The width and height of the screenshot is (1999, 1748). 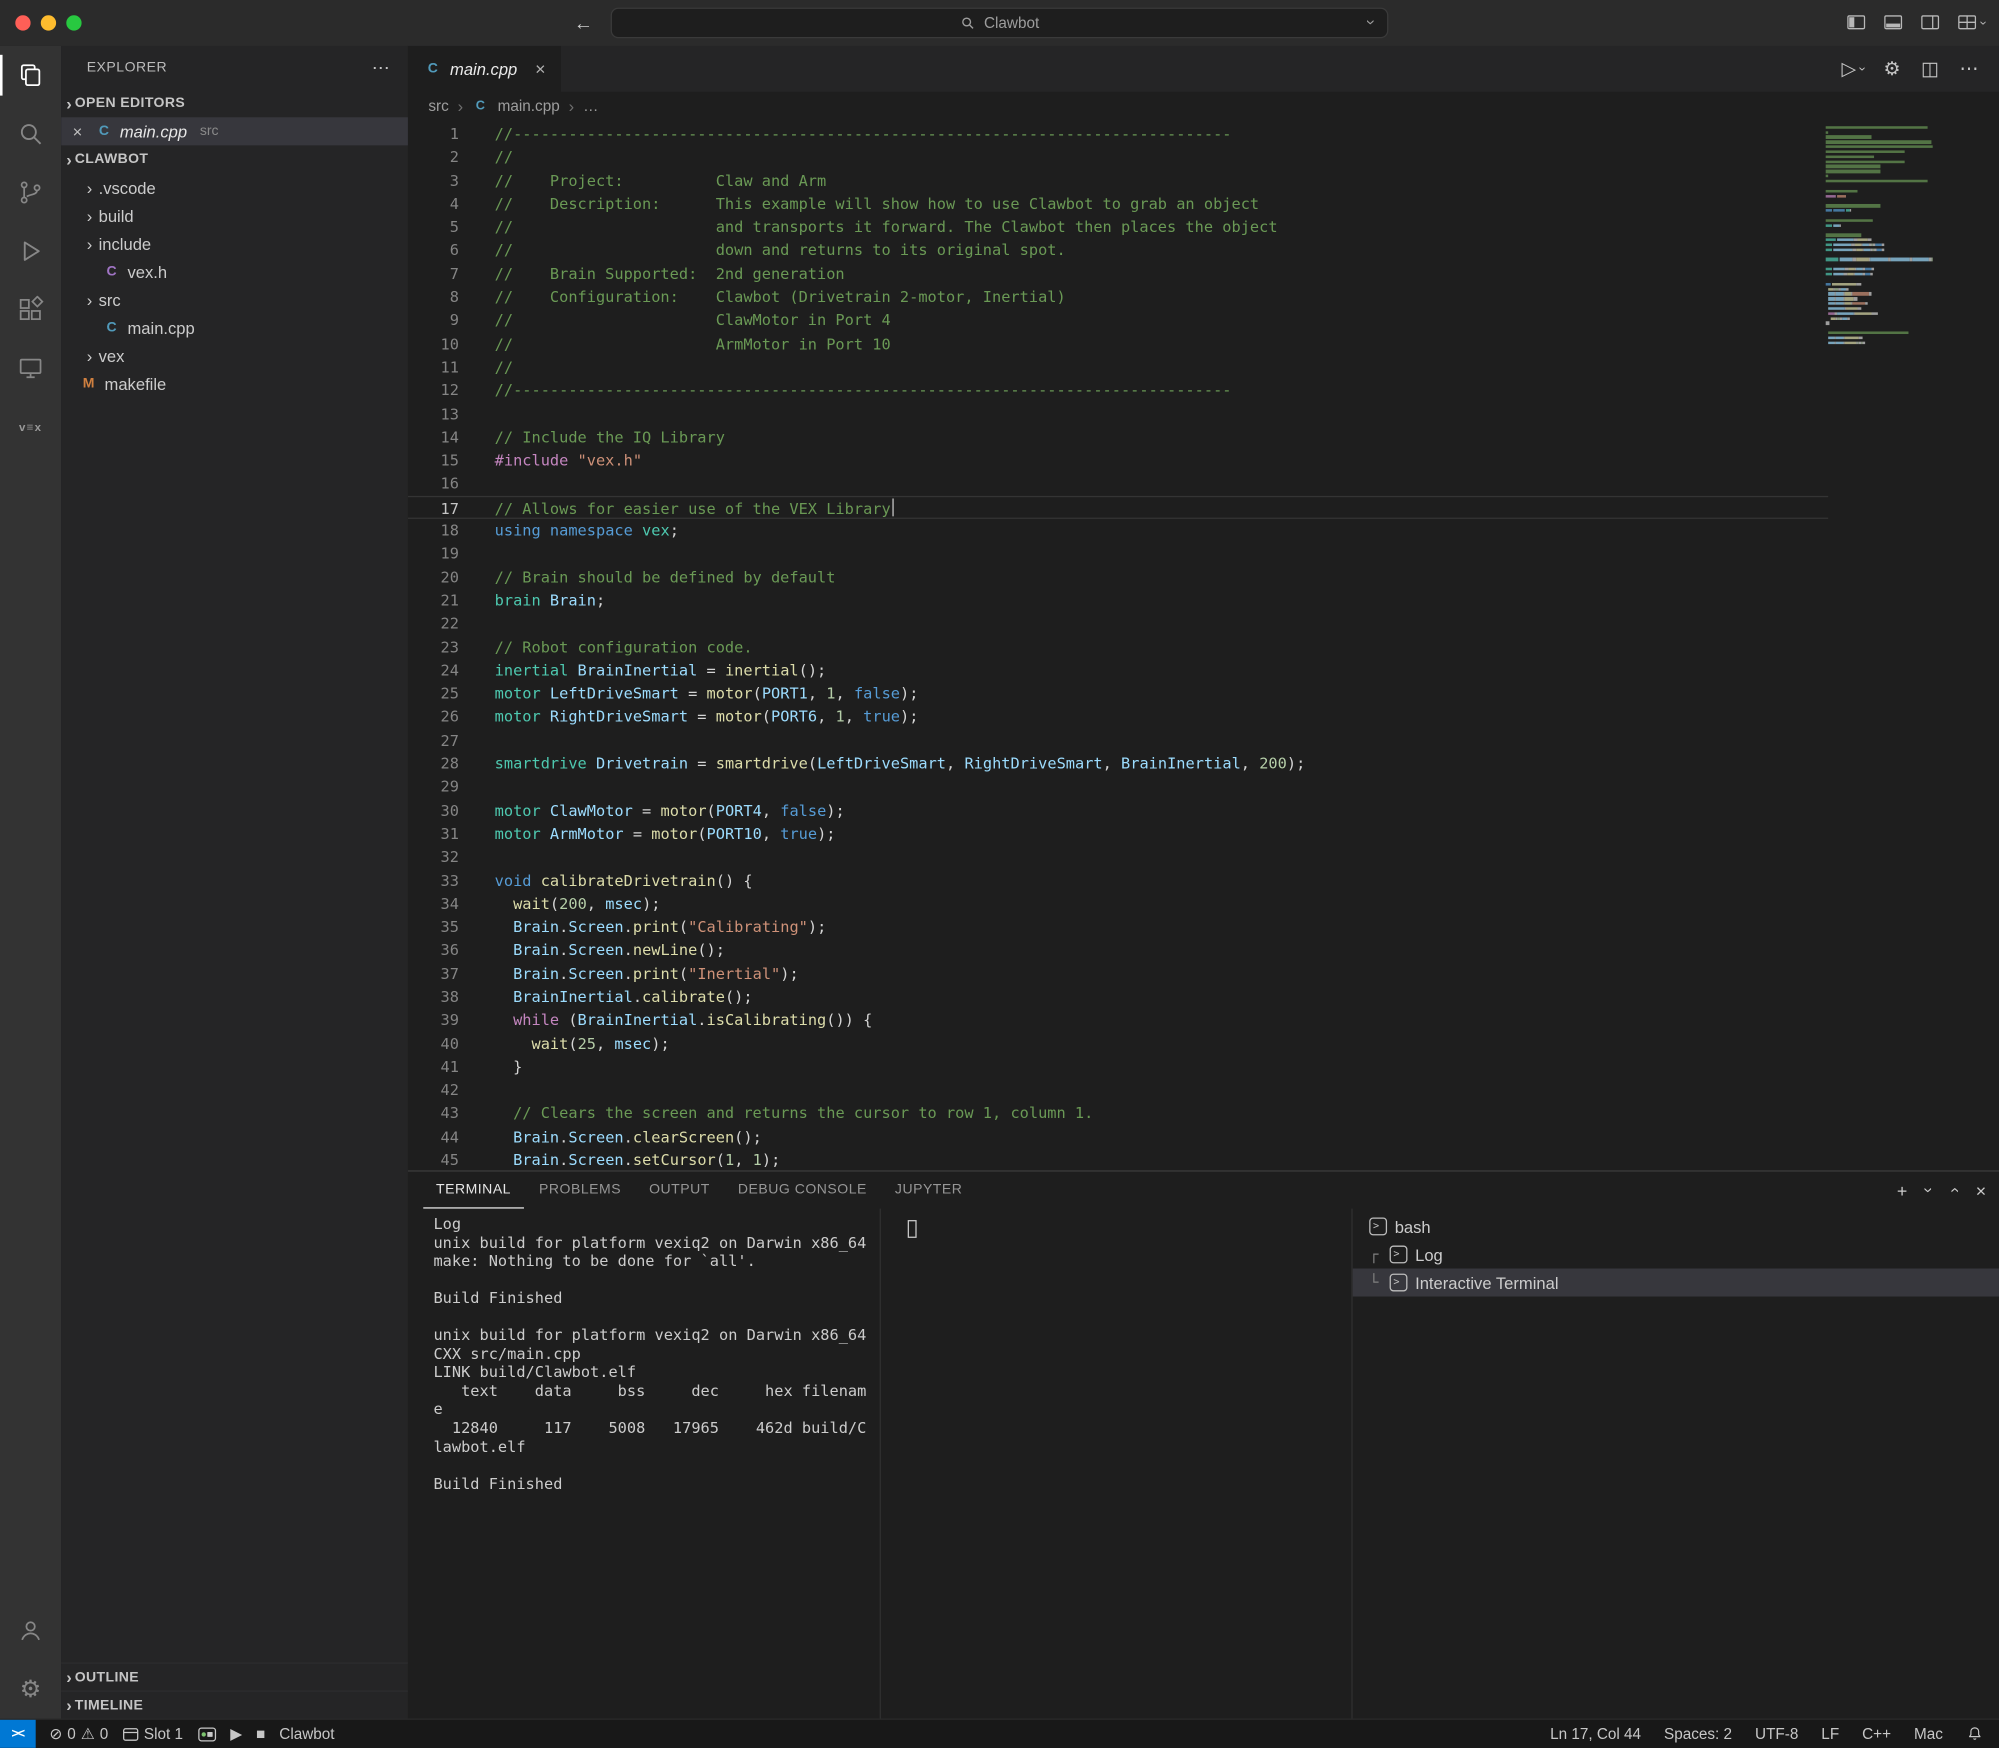 I want to click on code-line-33: 33 void calibrateDrivetrain() {, so click(x=1118, y=880).